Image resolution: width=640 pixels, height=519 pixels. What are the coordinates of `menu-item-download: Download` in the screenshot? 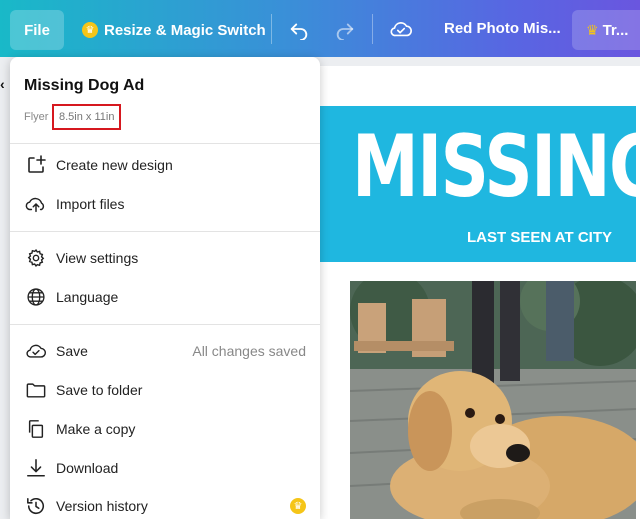 It's located at (165, 468).